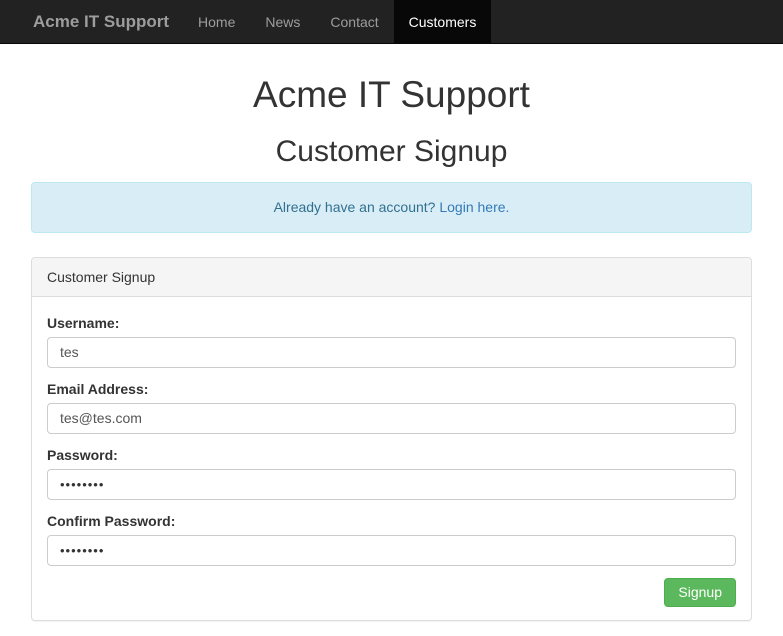 The image size is (783, 636). I want to click on password-input, so click(391, 484).